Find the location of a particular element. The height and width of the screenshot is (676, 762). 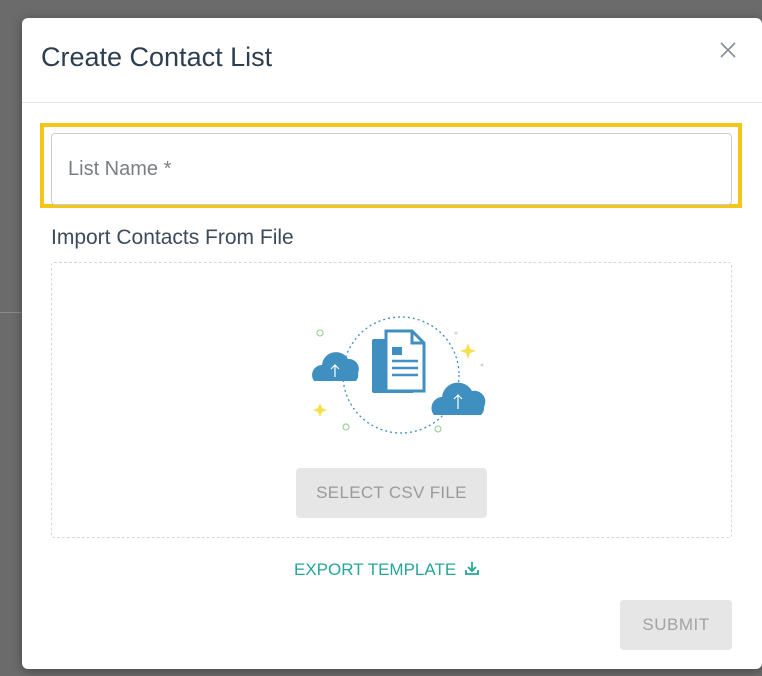

cloud-upload-illustration is located at coordinates (399, 375).